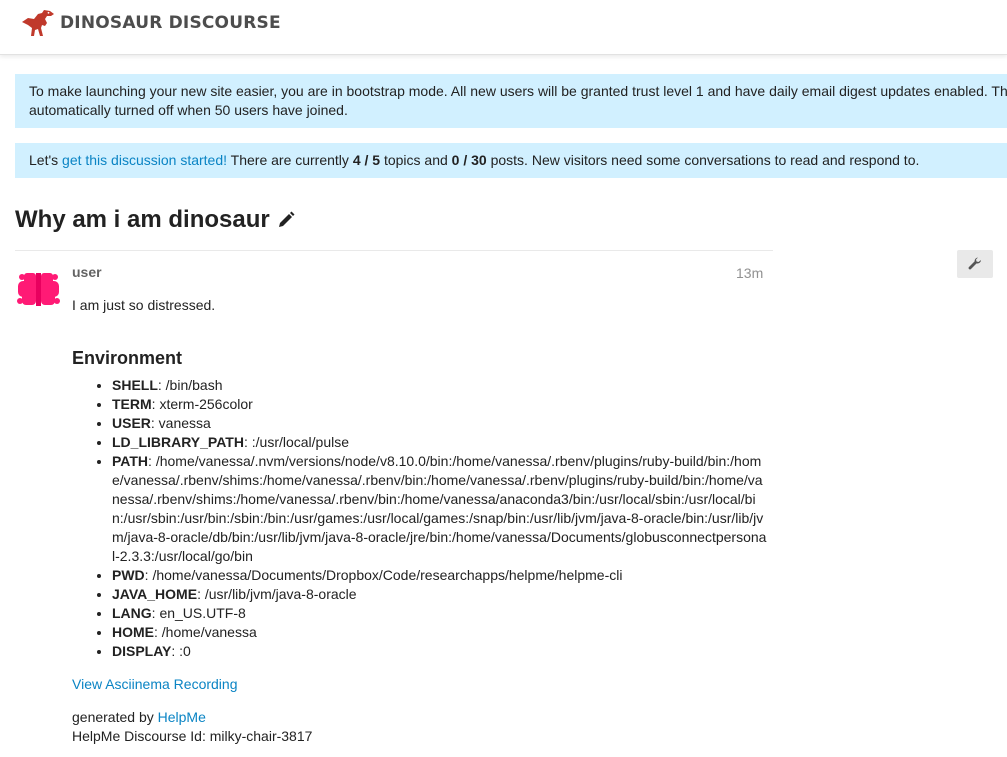  What do you see at coordinates (182, 717) in the screenshot?
I see `helpme-link: HelpMe` at bounding box center [182, 717].